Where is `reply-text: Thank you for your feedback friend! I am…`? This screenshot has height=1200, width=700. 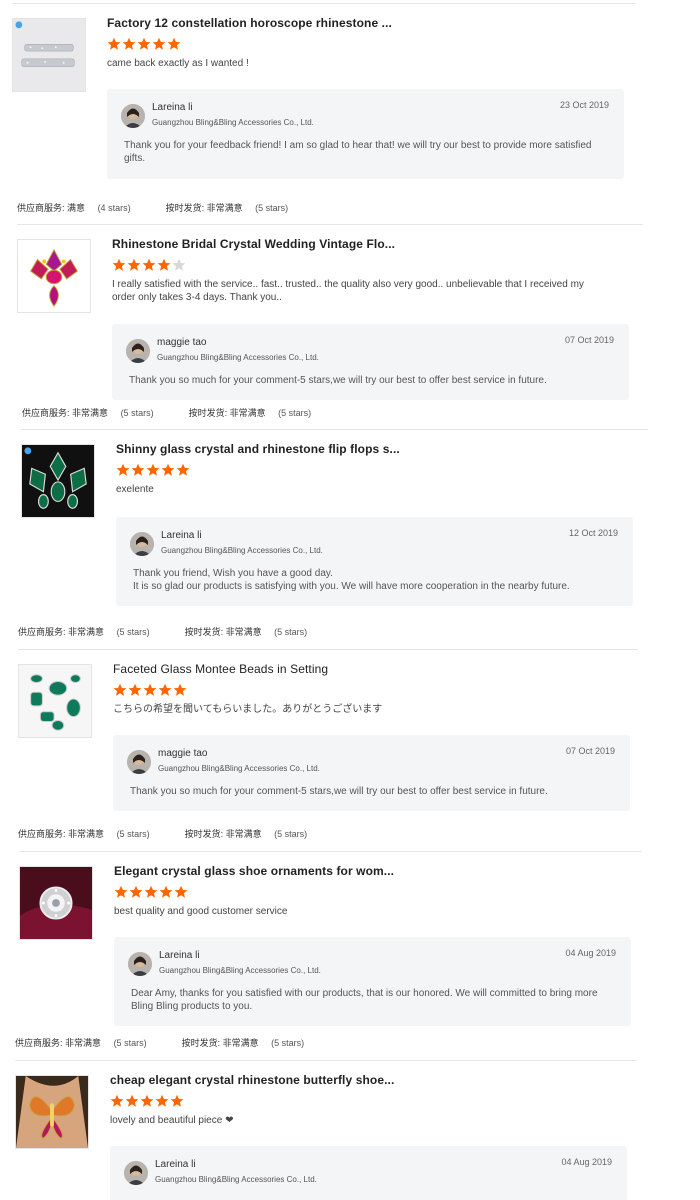
reply-text: Thank you for your feedback friend! I am… is located at coordinates (358, 152).